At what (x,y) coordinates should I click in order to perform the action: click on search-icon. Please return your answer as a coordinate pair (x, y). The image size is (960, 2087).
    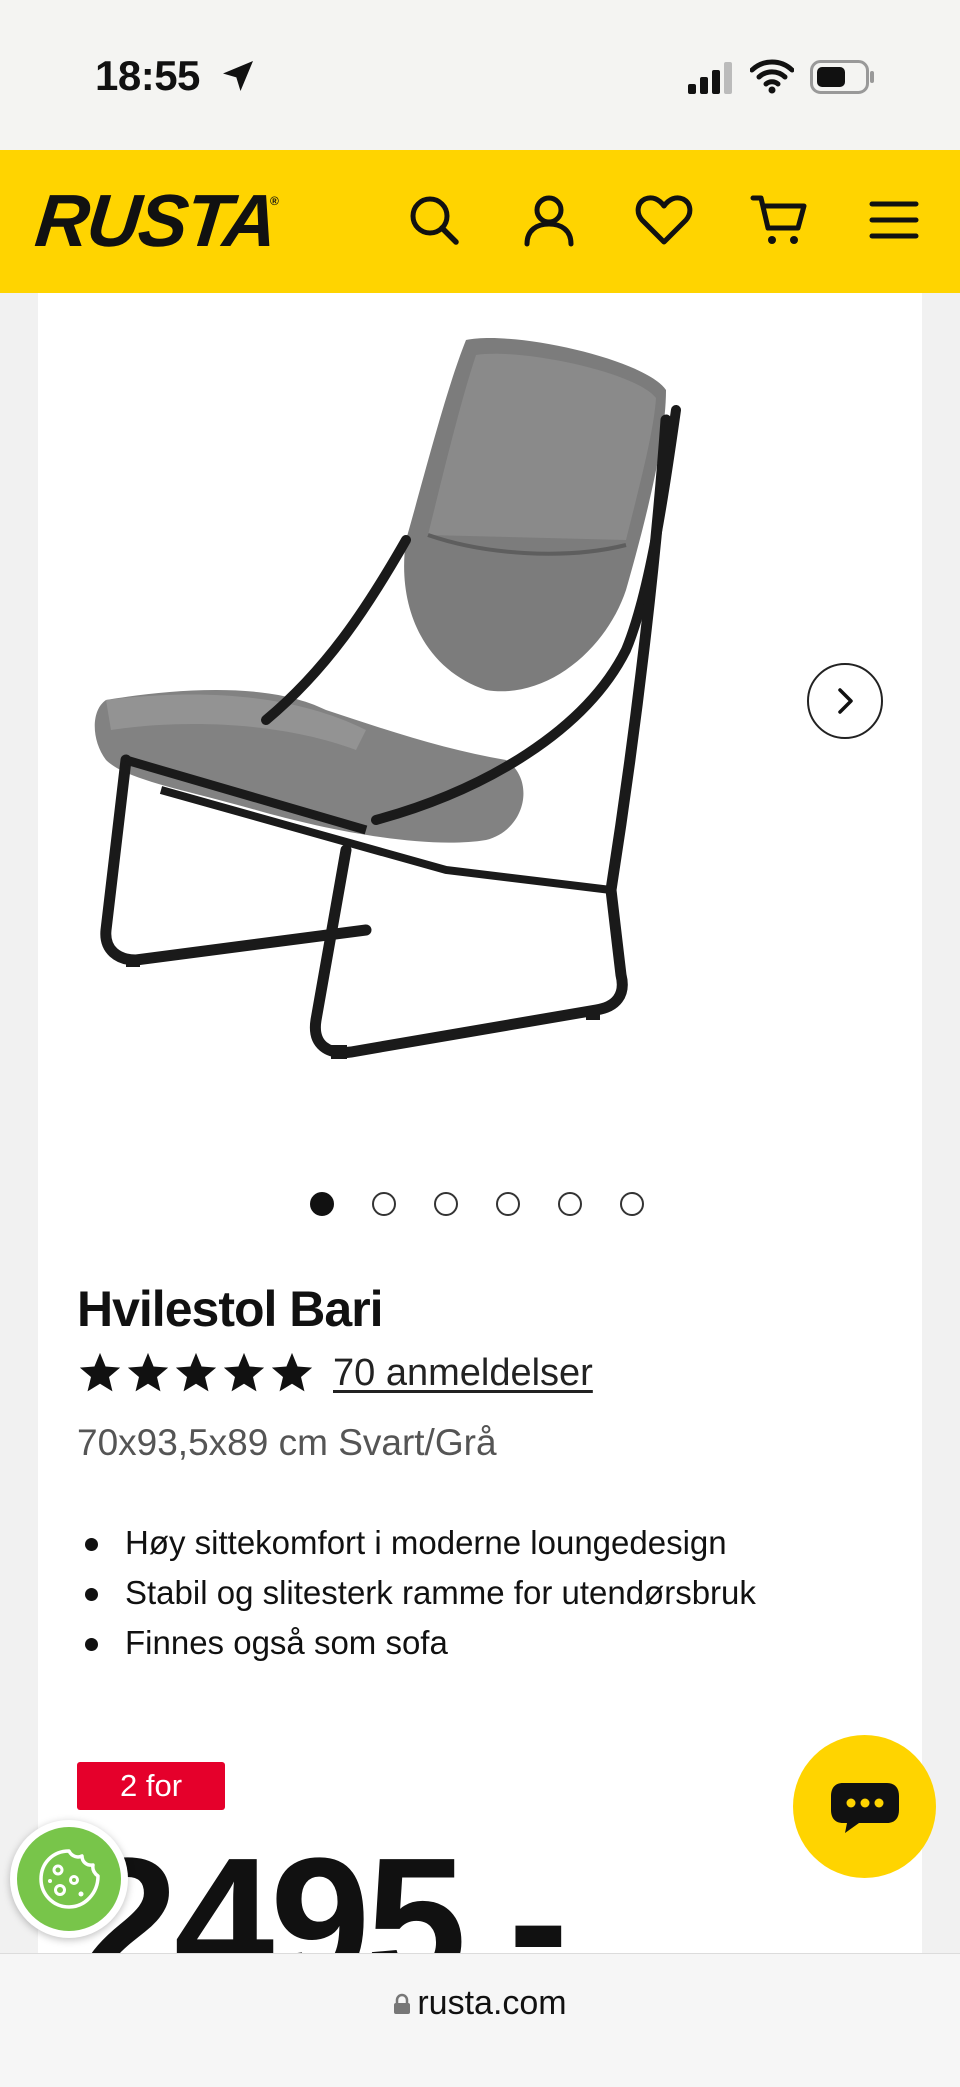
    Looking at the image, I should click on (434, 220).